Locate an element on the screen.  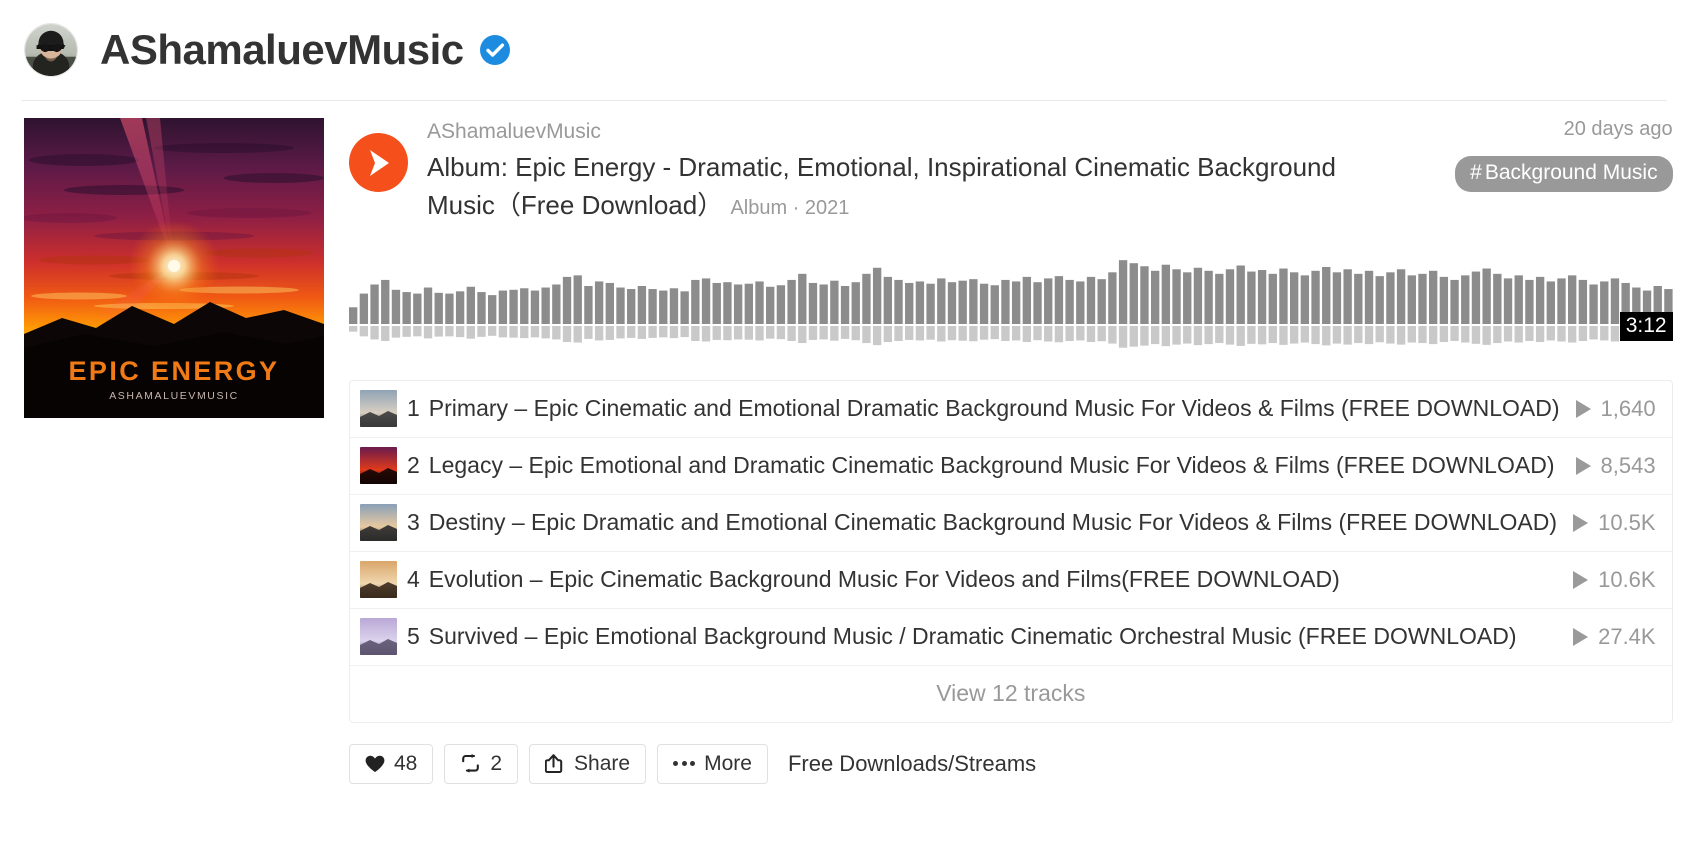
track-index: 4 is located at coordinates (413, 579).